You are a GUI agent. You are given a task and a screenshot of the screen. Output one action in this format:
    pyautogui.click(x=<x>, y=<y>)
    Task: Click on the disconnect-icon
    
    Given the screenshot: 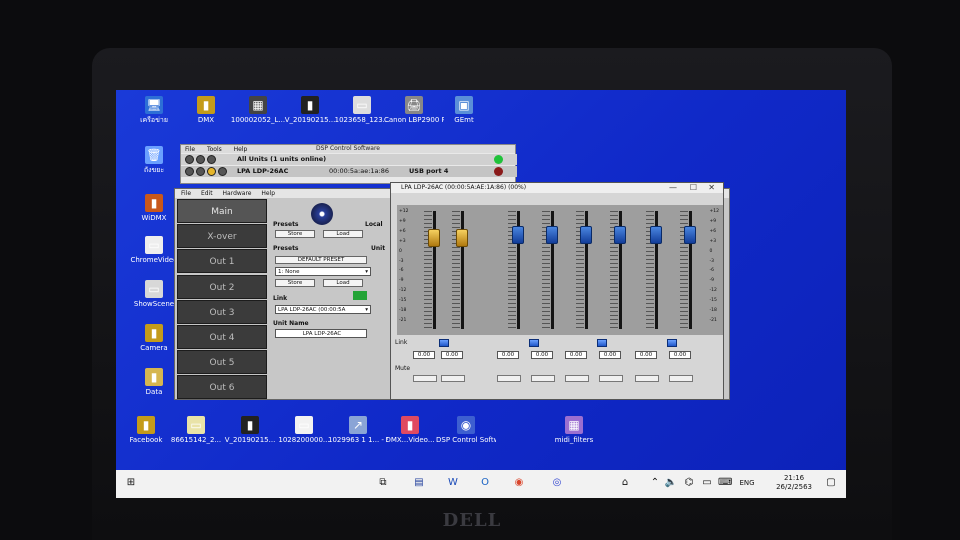 What is the action you would take?
    pyautogui.click(x=498, y=171)
    